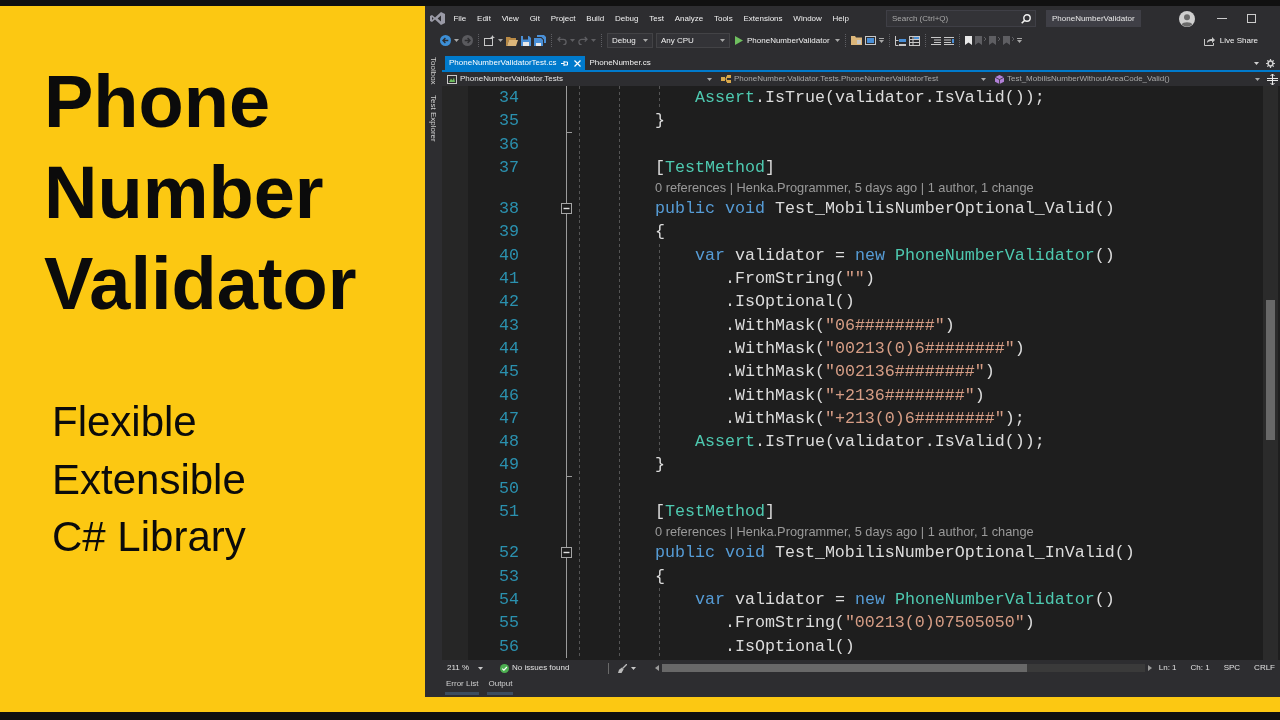 This screenshot has width=1280, height=720. What do you see at coordinates (622, 668) in the screenshot?
I see `brush-icon` at bounding box center [622, 668].